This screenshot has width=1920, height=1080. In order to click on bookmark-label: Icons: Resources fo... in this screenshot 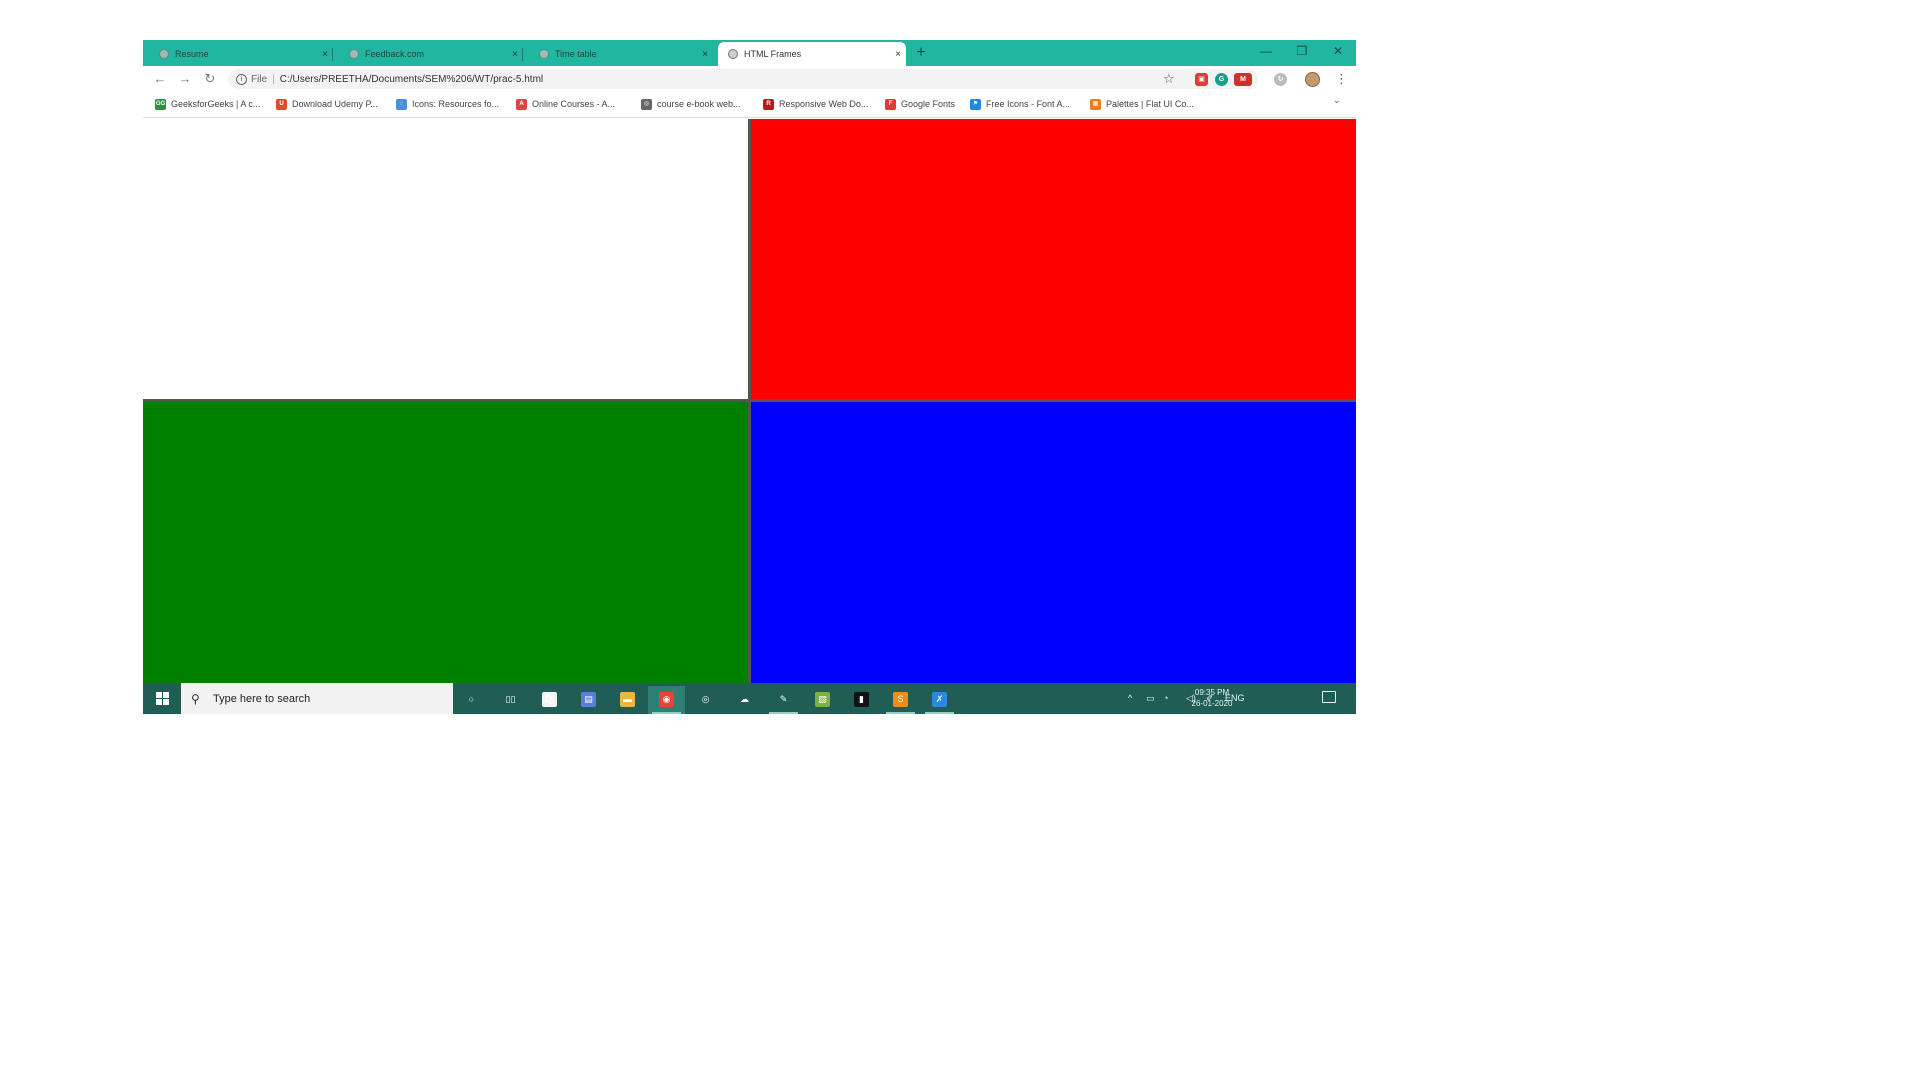, I will do `click(456, 104)`.